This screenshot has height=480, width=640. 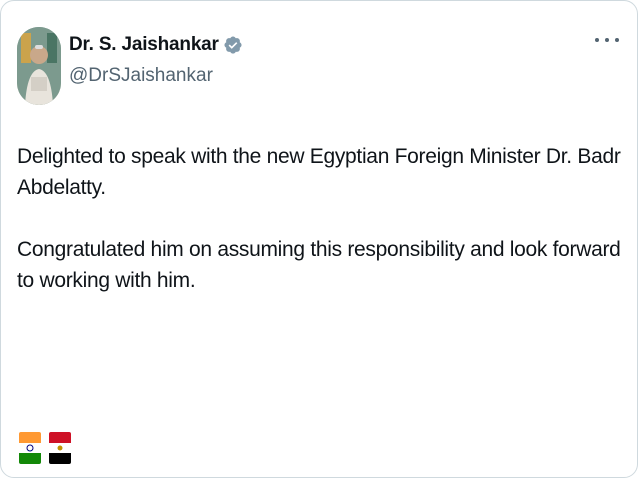 What do you see at coordinates (45, 448) in the screenshot?
I see `flag-emojis` at bounding box center [45, 448].